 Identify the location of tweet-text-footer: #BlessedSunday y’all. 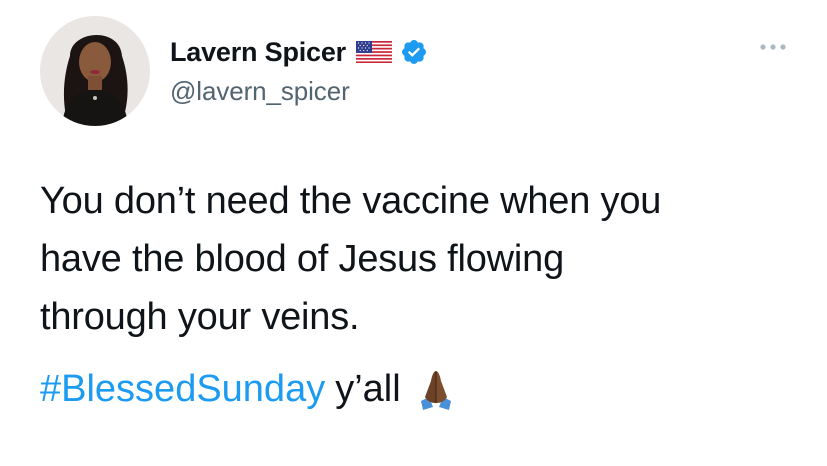
(248, 389).